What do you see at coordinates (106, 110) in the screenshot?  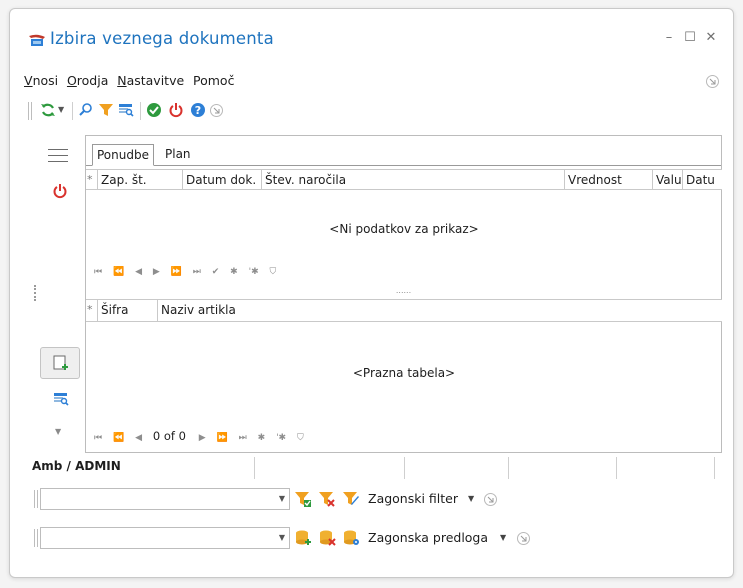 I see `filter-icon` at bounding box center [106, 110].